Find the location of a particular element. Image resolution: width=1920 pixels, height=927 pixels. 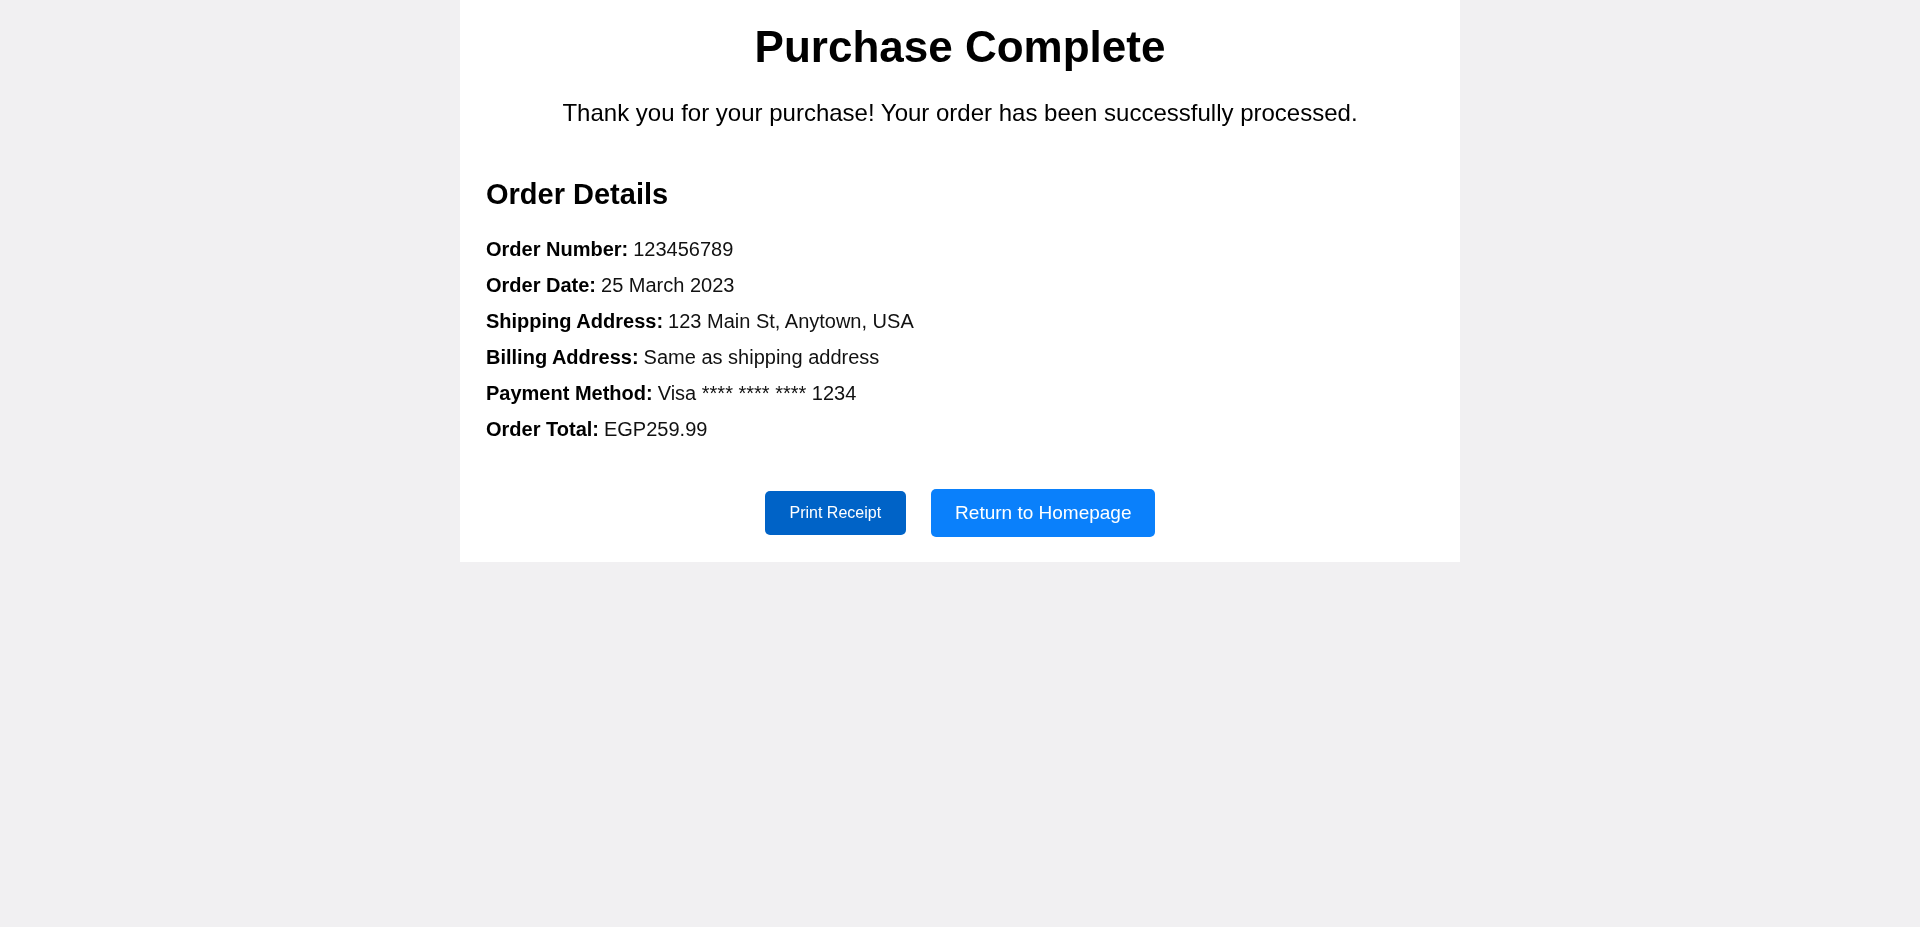

confirmation-message: Thank you for your purchase! Your order has been successfully processed. is located at coordinates (960, 112).